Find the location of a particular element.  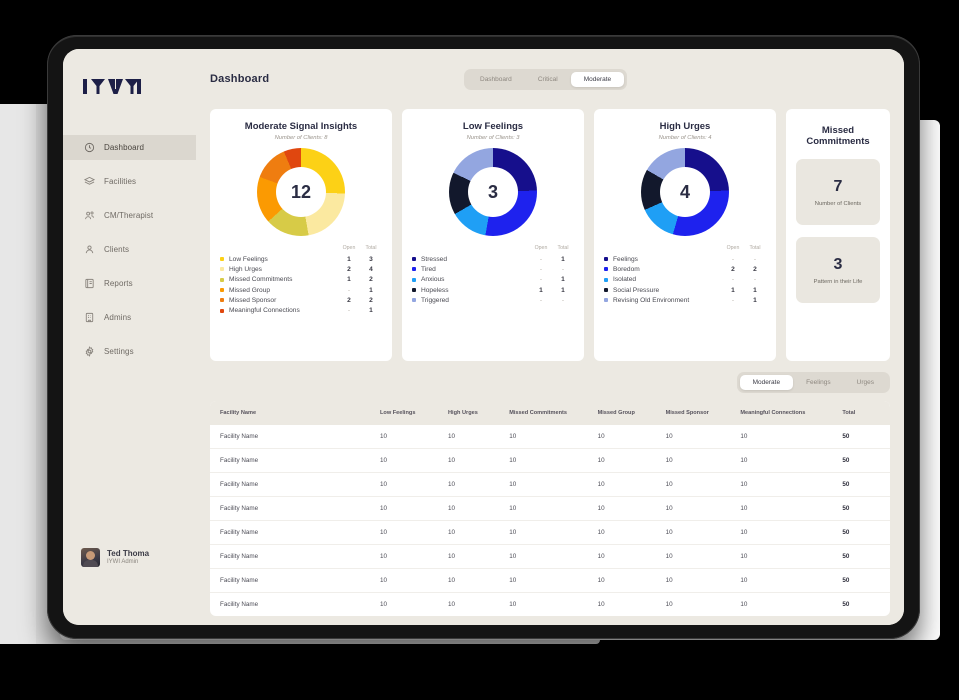

sidebar-item-facilities: Facilities is located at coordinates (129, 181).